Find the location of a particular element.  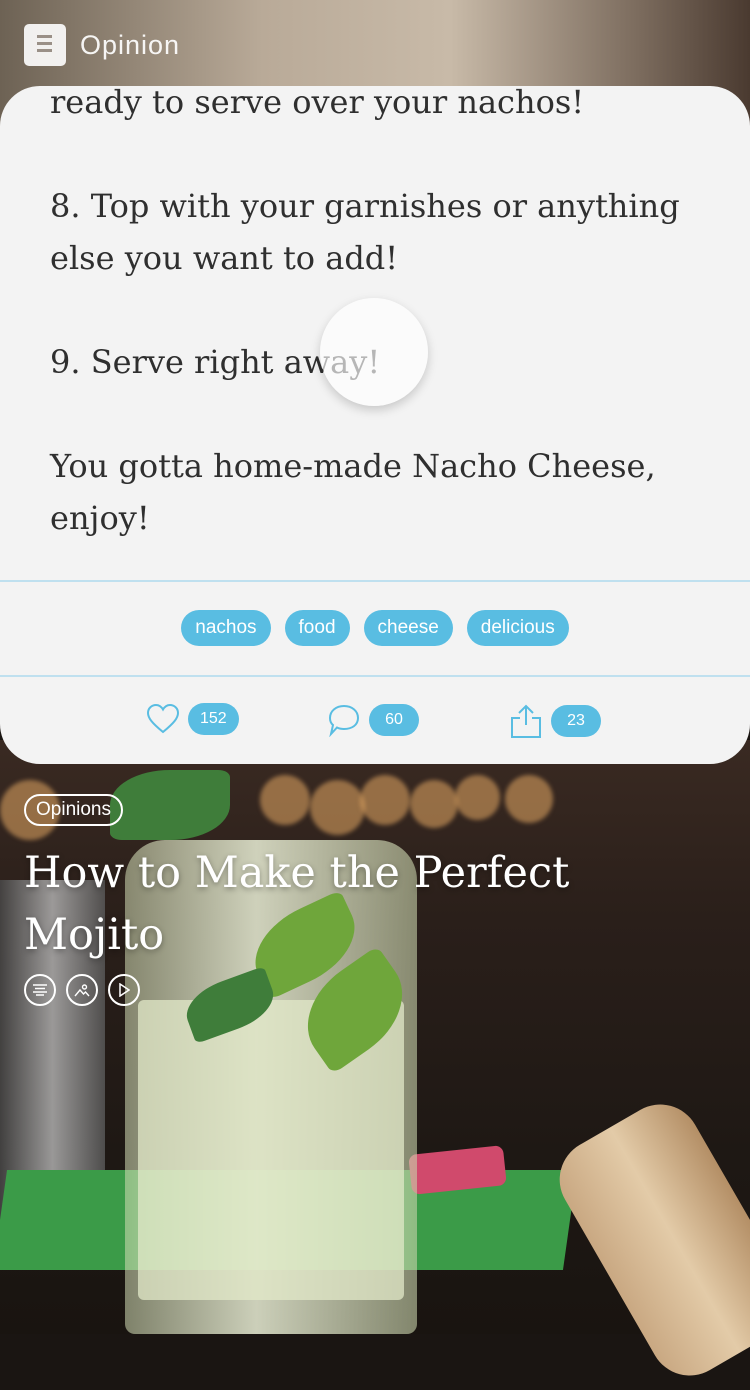

like-button: 152 is located at coordinates (192, 719).